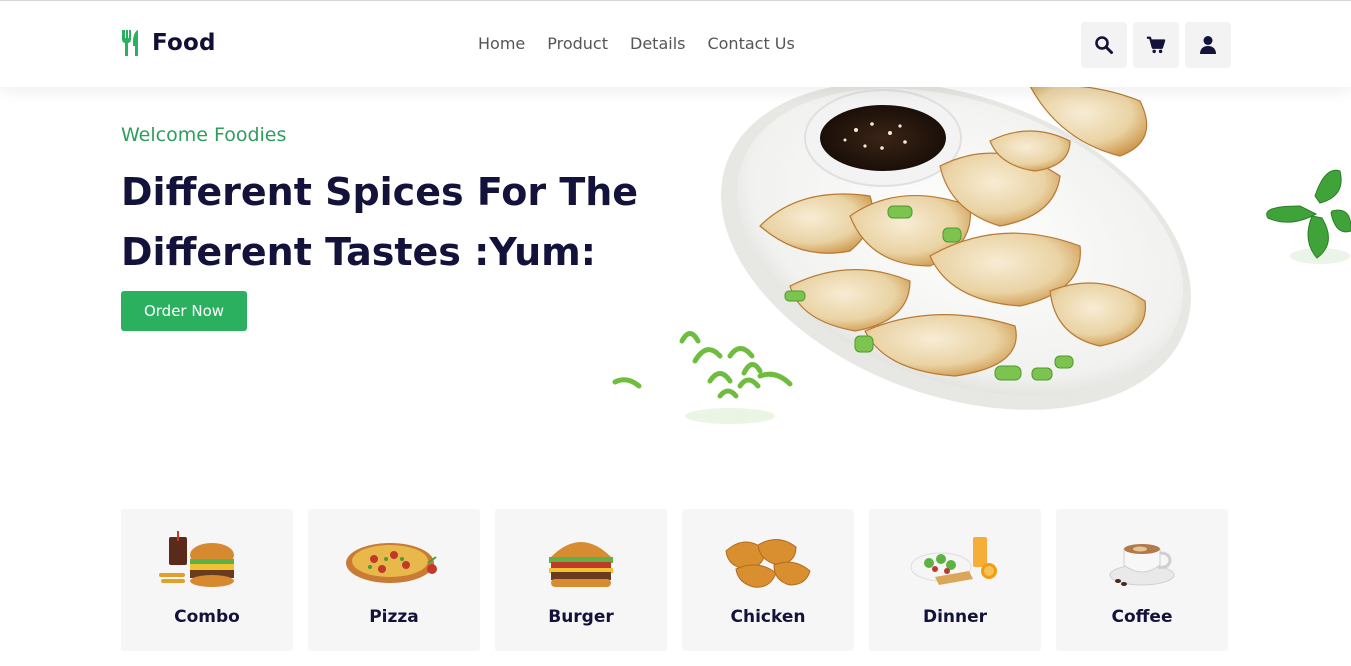  Describe the element at coordinates (768, 617) in the screenshot. I see `category-label: Chicken` at that location.